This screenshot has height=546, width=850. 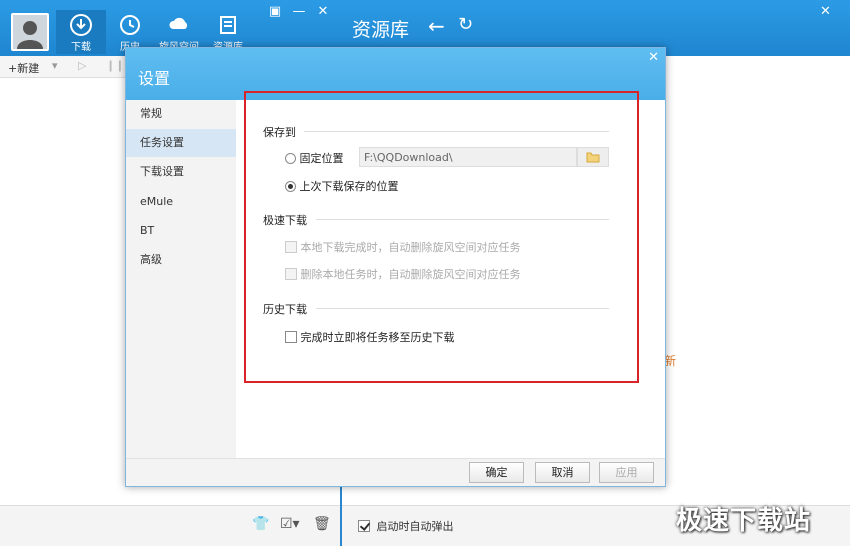 I want to click on pause-icon: ❙❙, so click(x=115, y=65).